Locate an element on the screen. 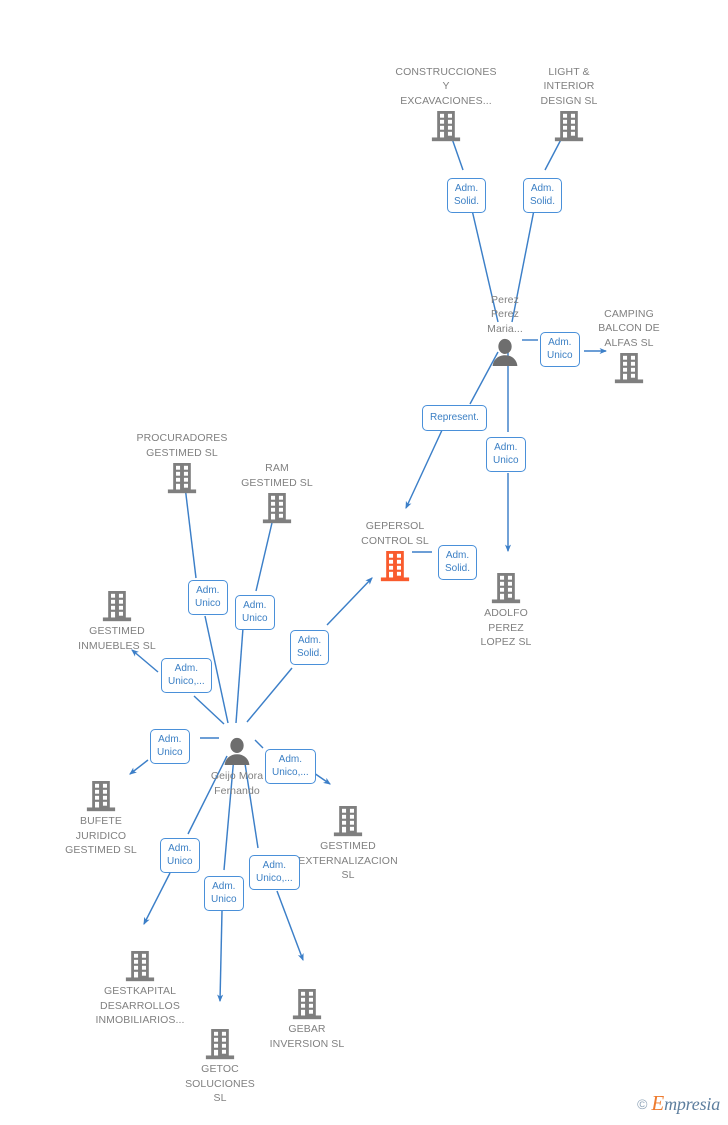 The height and width of the screenshot is (1125, 728). edge-geijo-inmuebles-b is located at coordinates (145, 661).